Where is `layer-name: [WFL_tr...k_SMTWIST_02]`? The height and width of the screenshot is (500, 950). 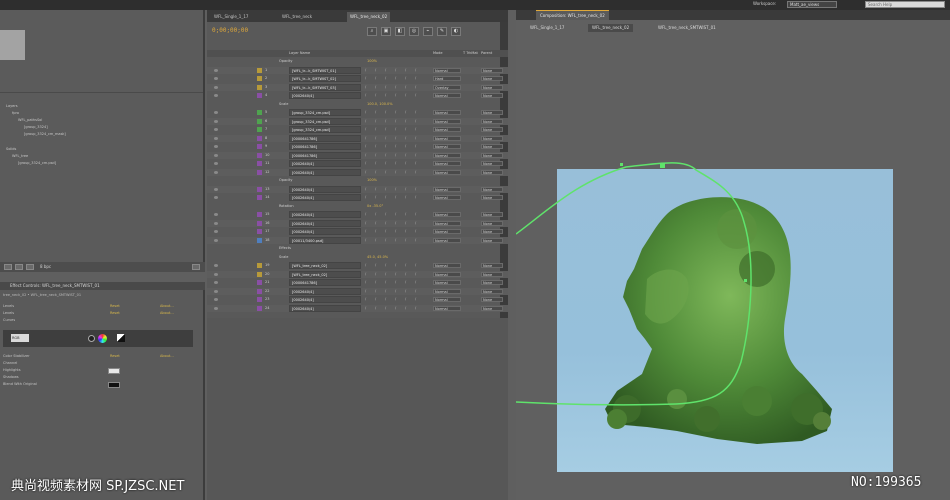 layer-name: [WFL_tr...k_SMTWIST_02] is located at coordinates (325, 78).